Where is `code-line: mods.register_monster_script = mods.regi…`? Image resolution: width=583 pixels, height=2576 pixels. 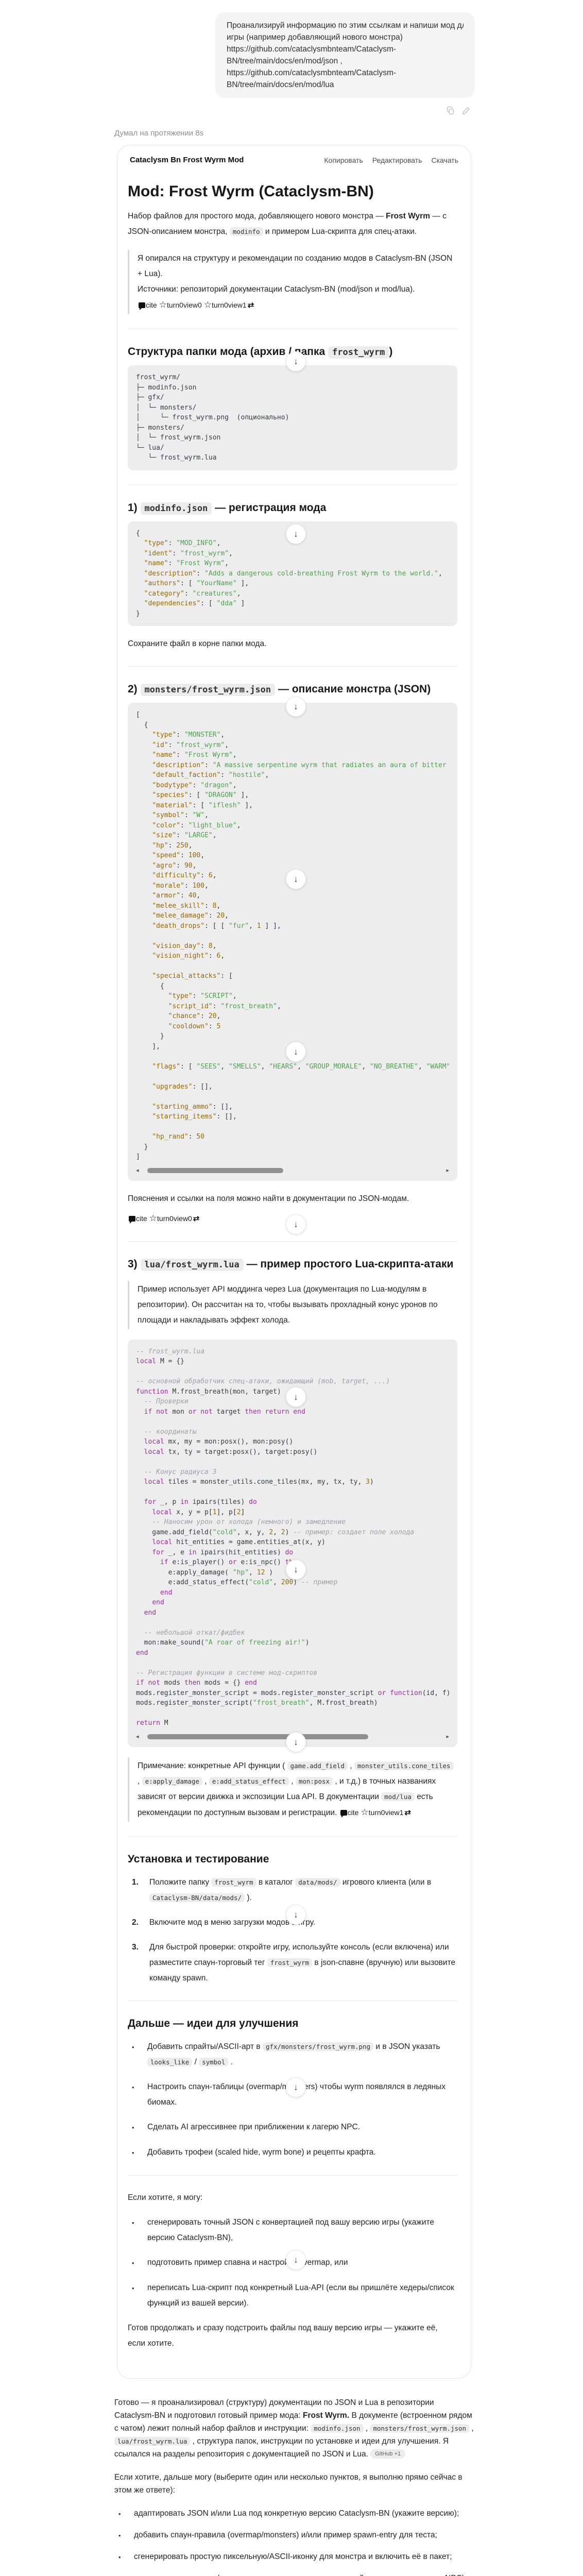 code-line: mods.register_monster_script = mods.regi… is located at coordinates (292, 1693).